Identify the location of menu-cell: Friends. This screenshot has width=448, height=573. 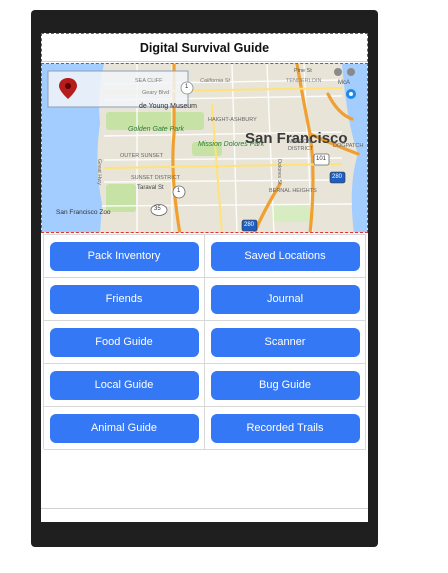
(124, 299).